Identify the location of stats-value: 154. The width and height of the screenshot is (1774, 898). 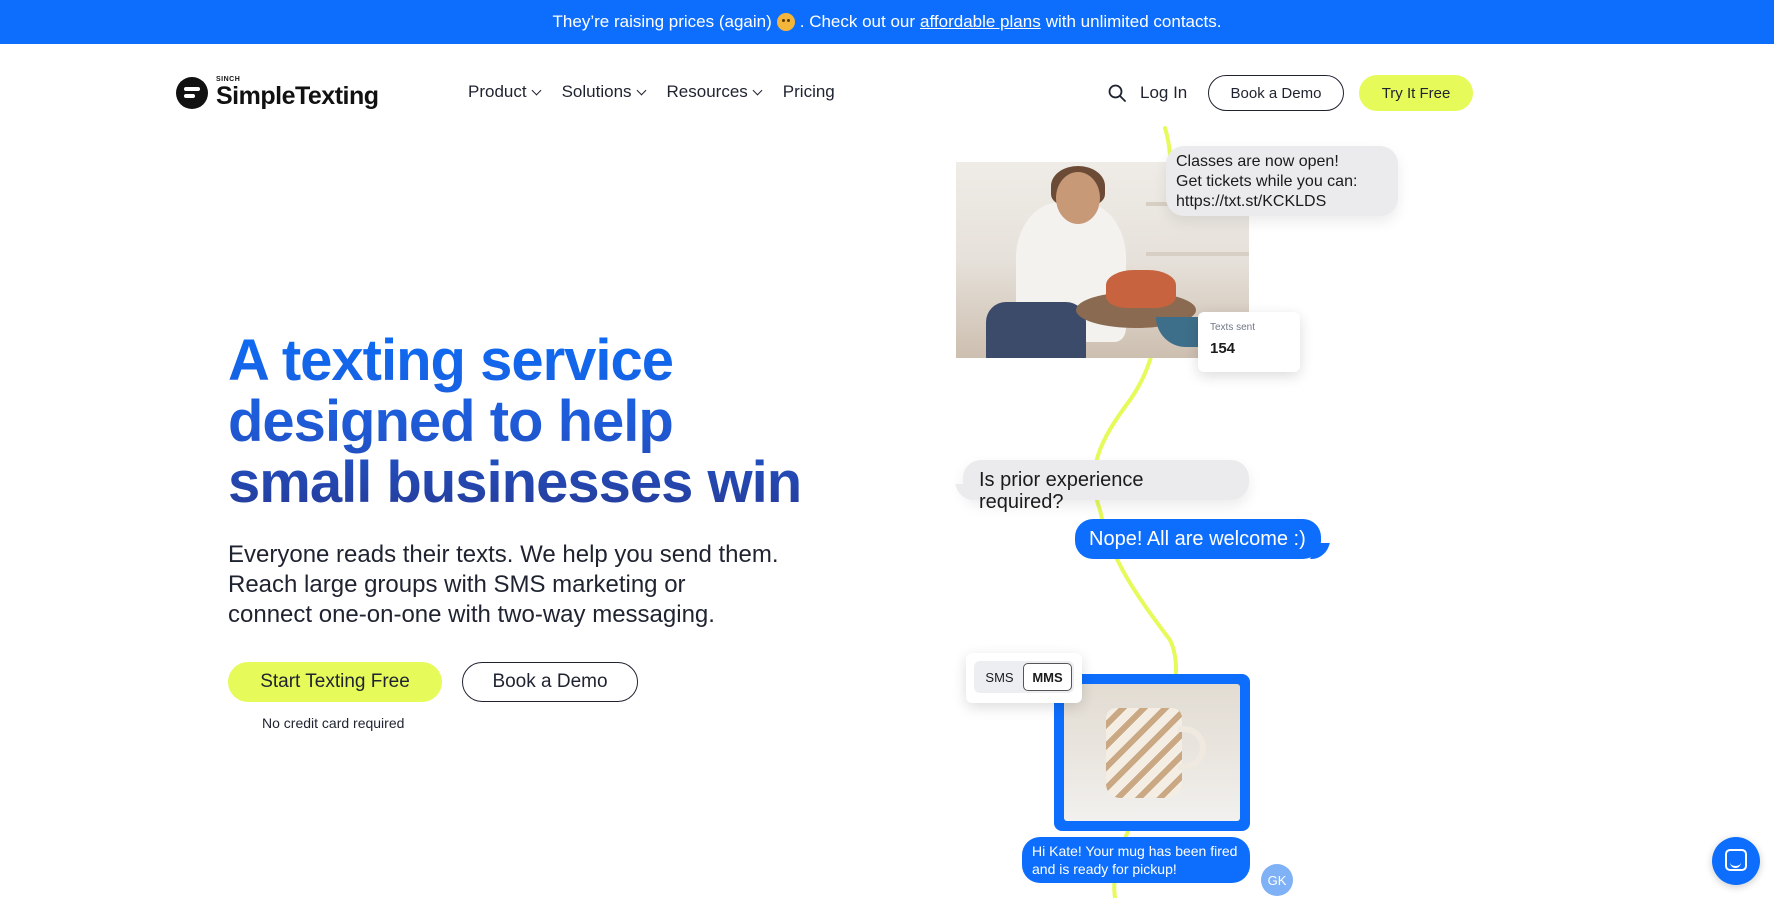
(1223, 348).